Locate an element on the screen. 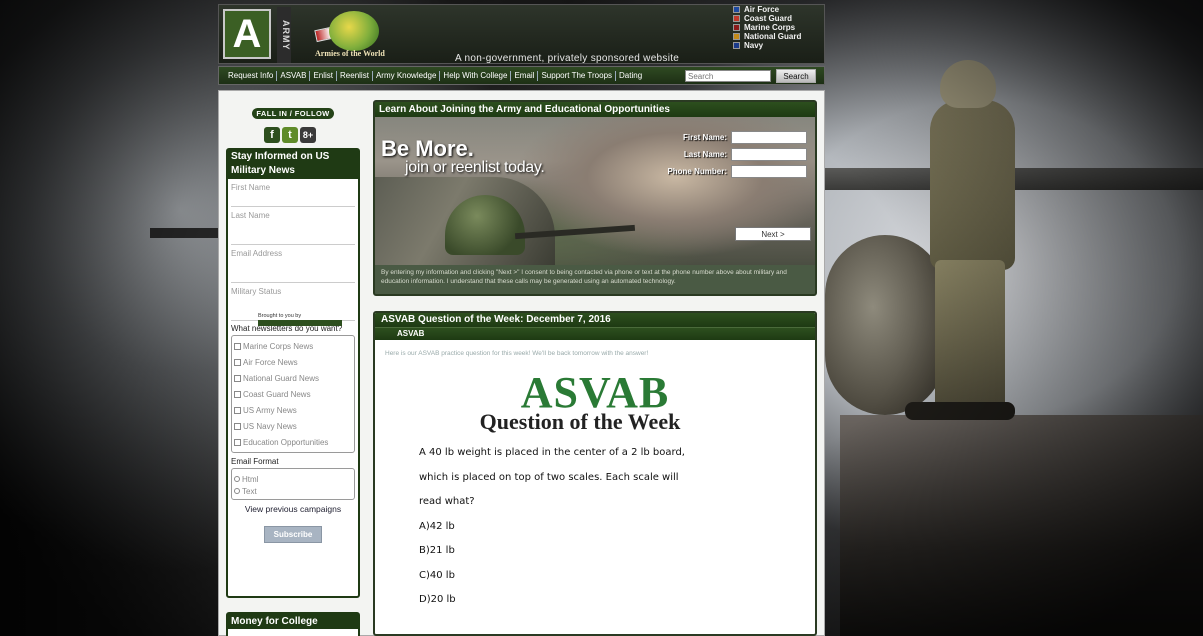 This screenshot has width=1203, height=636. checkbox-label: US Army News is located at coordinates (270, 410).